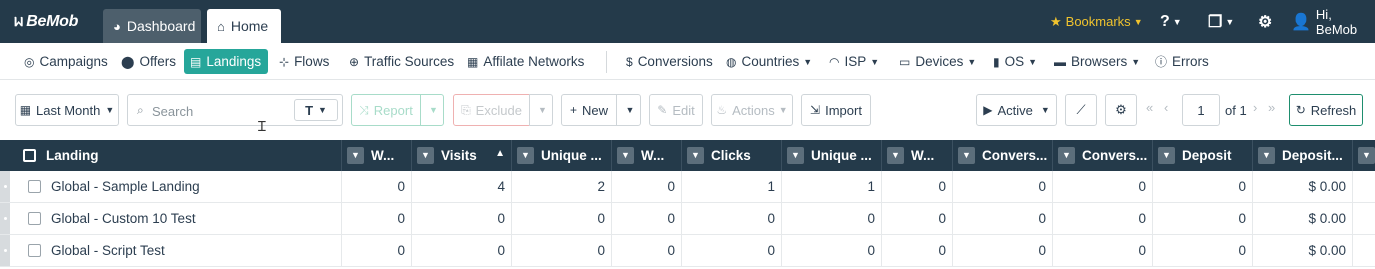  Describe the element at coordinates (1097, 61) in the screenshot. I see `nav-browsers: ▬ Browsers ▼` at that location.